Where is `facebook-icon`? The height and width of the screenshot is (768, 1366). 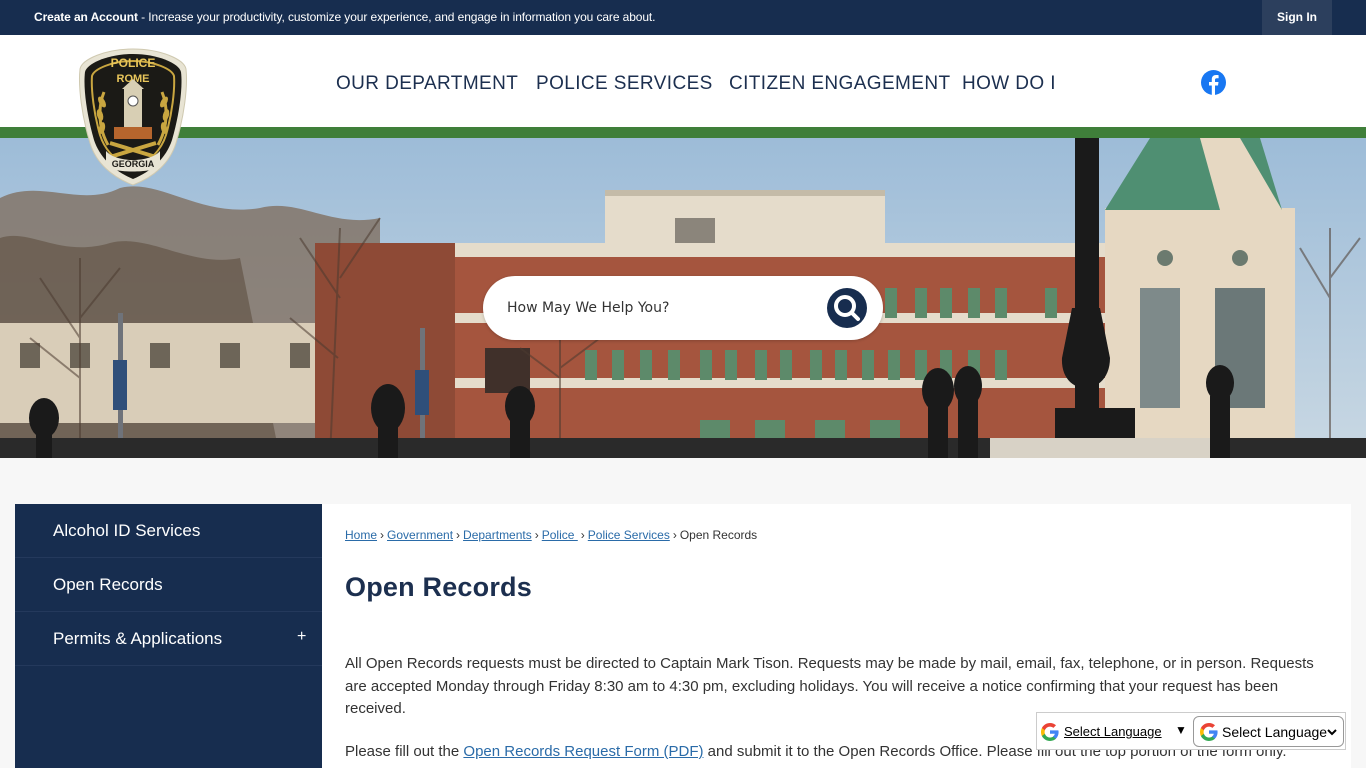
facebook-icon is located at coordinates (1213, 82).